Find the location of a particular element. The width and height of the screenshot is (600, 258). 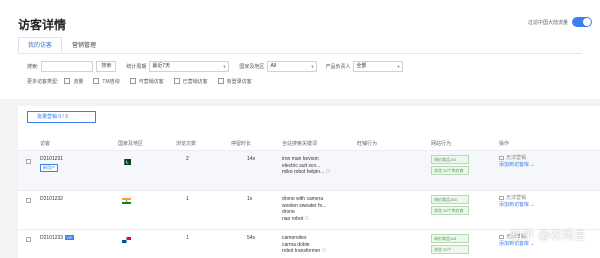

toggle-label: 过滤中国大陆流量 is located at coordinates (547, 22).